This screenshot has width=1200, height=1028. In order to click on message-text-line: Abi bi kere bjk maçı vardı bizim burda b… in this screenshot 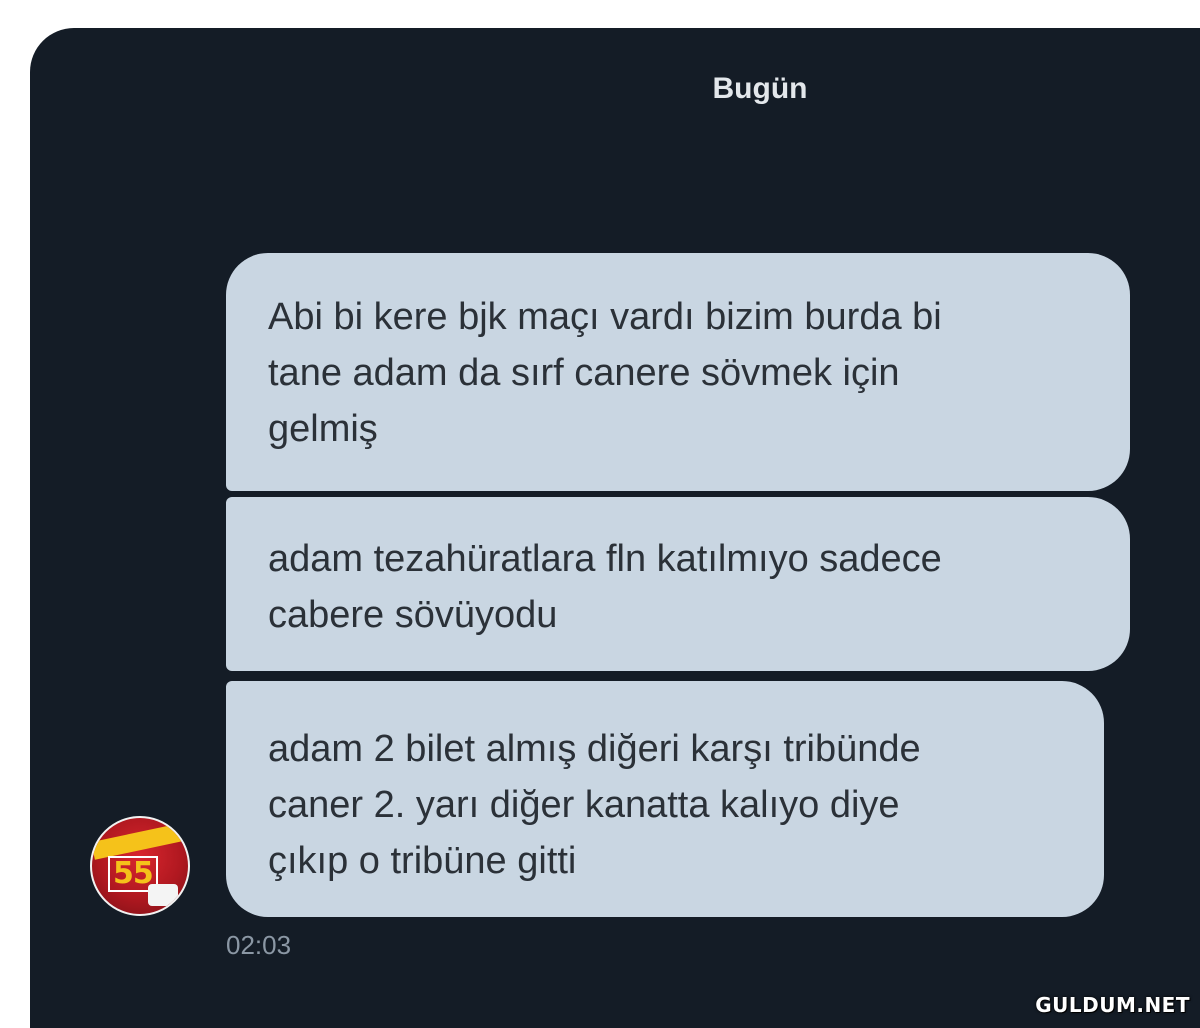, I will do `click(684, 317)`.